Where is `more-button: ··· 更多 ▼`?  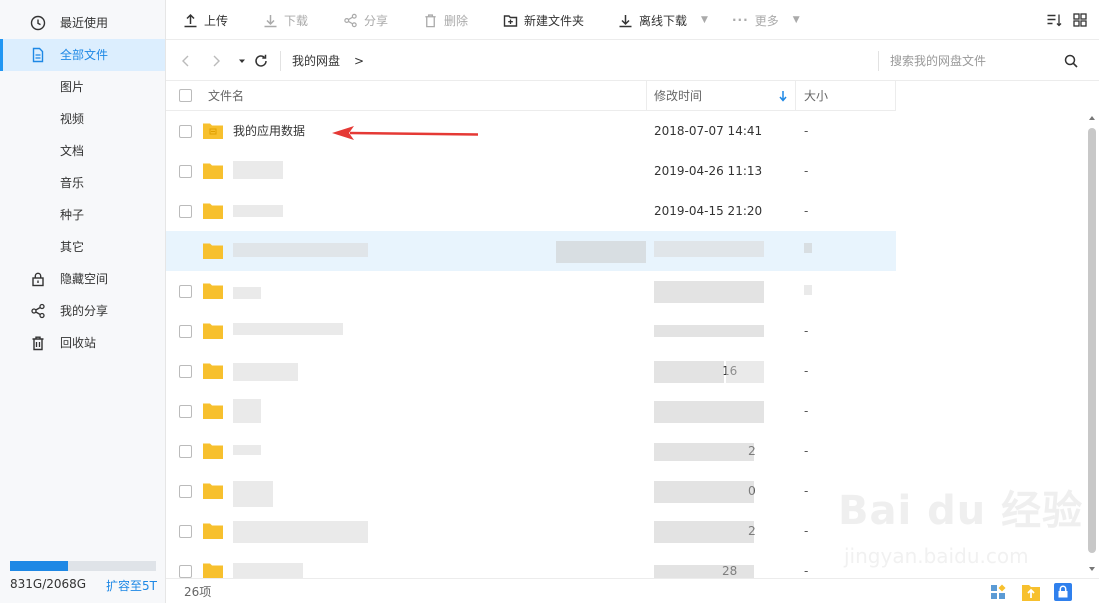 more-button: ··· 更多 ▼ is located at coordinates (766, 20).